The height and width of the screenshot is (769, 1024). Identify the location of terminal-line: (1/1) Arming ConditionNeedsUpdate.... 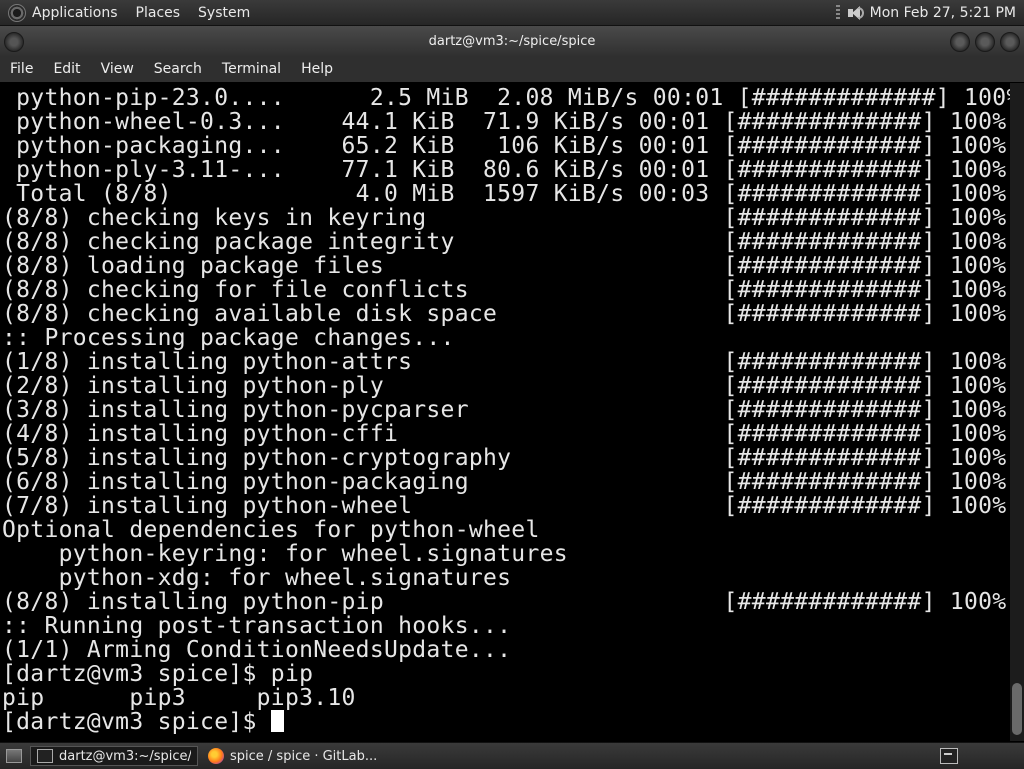
(257, 650).